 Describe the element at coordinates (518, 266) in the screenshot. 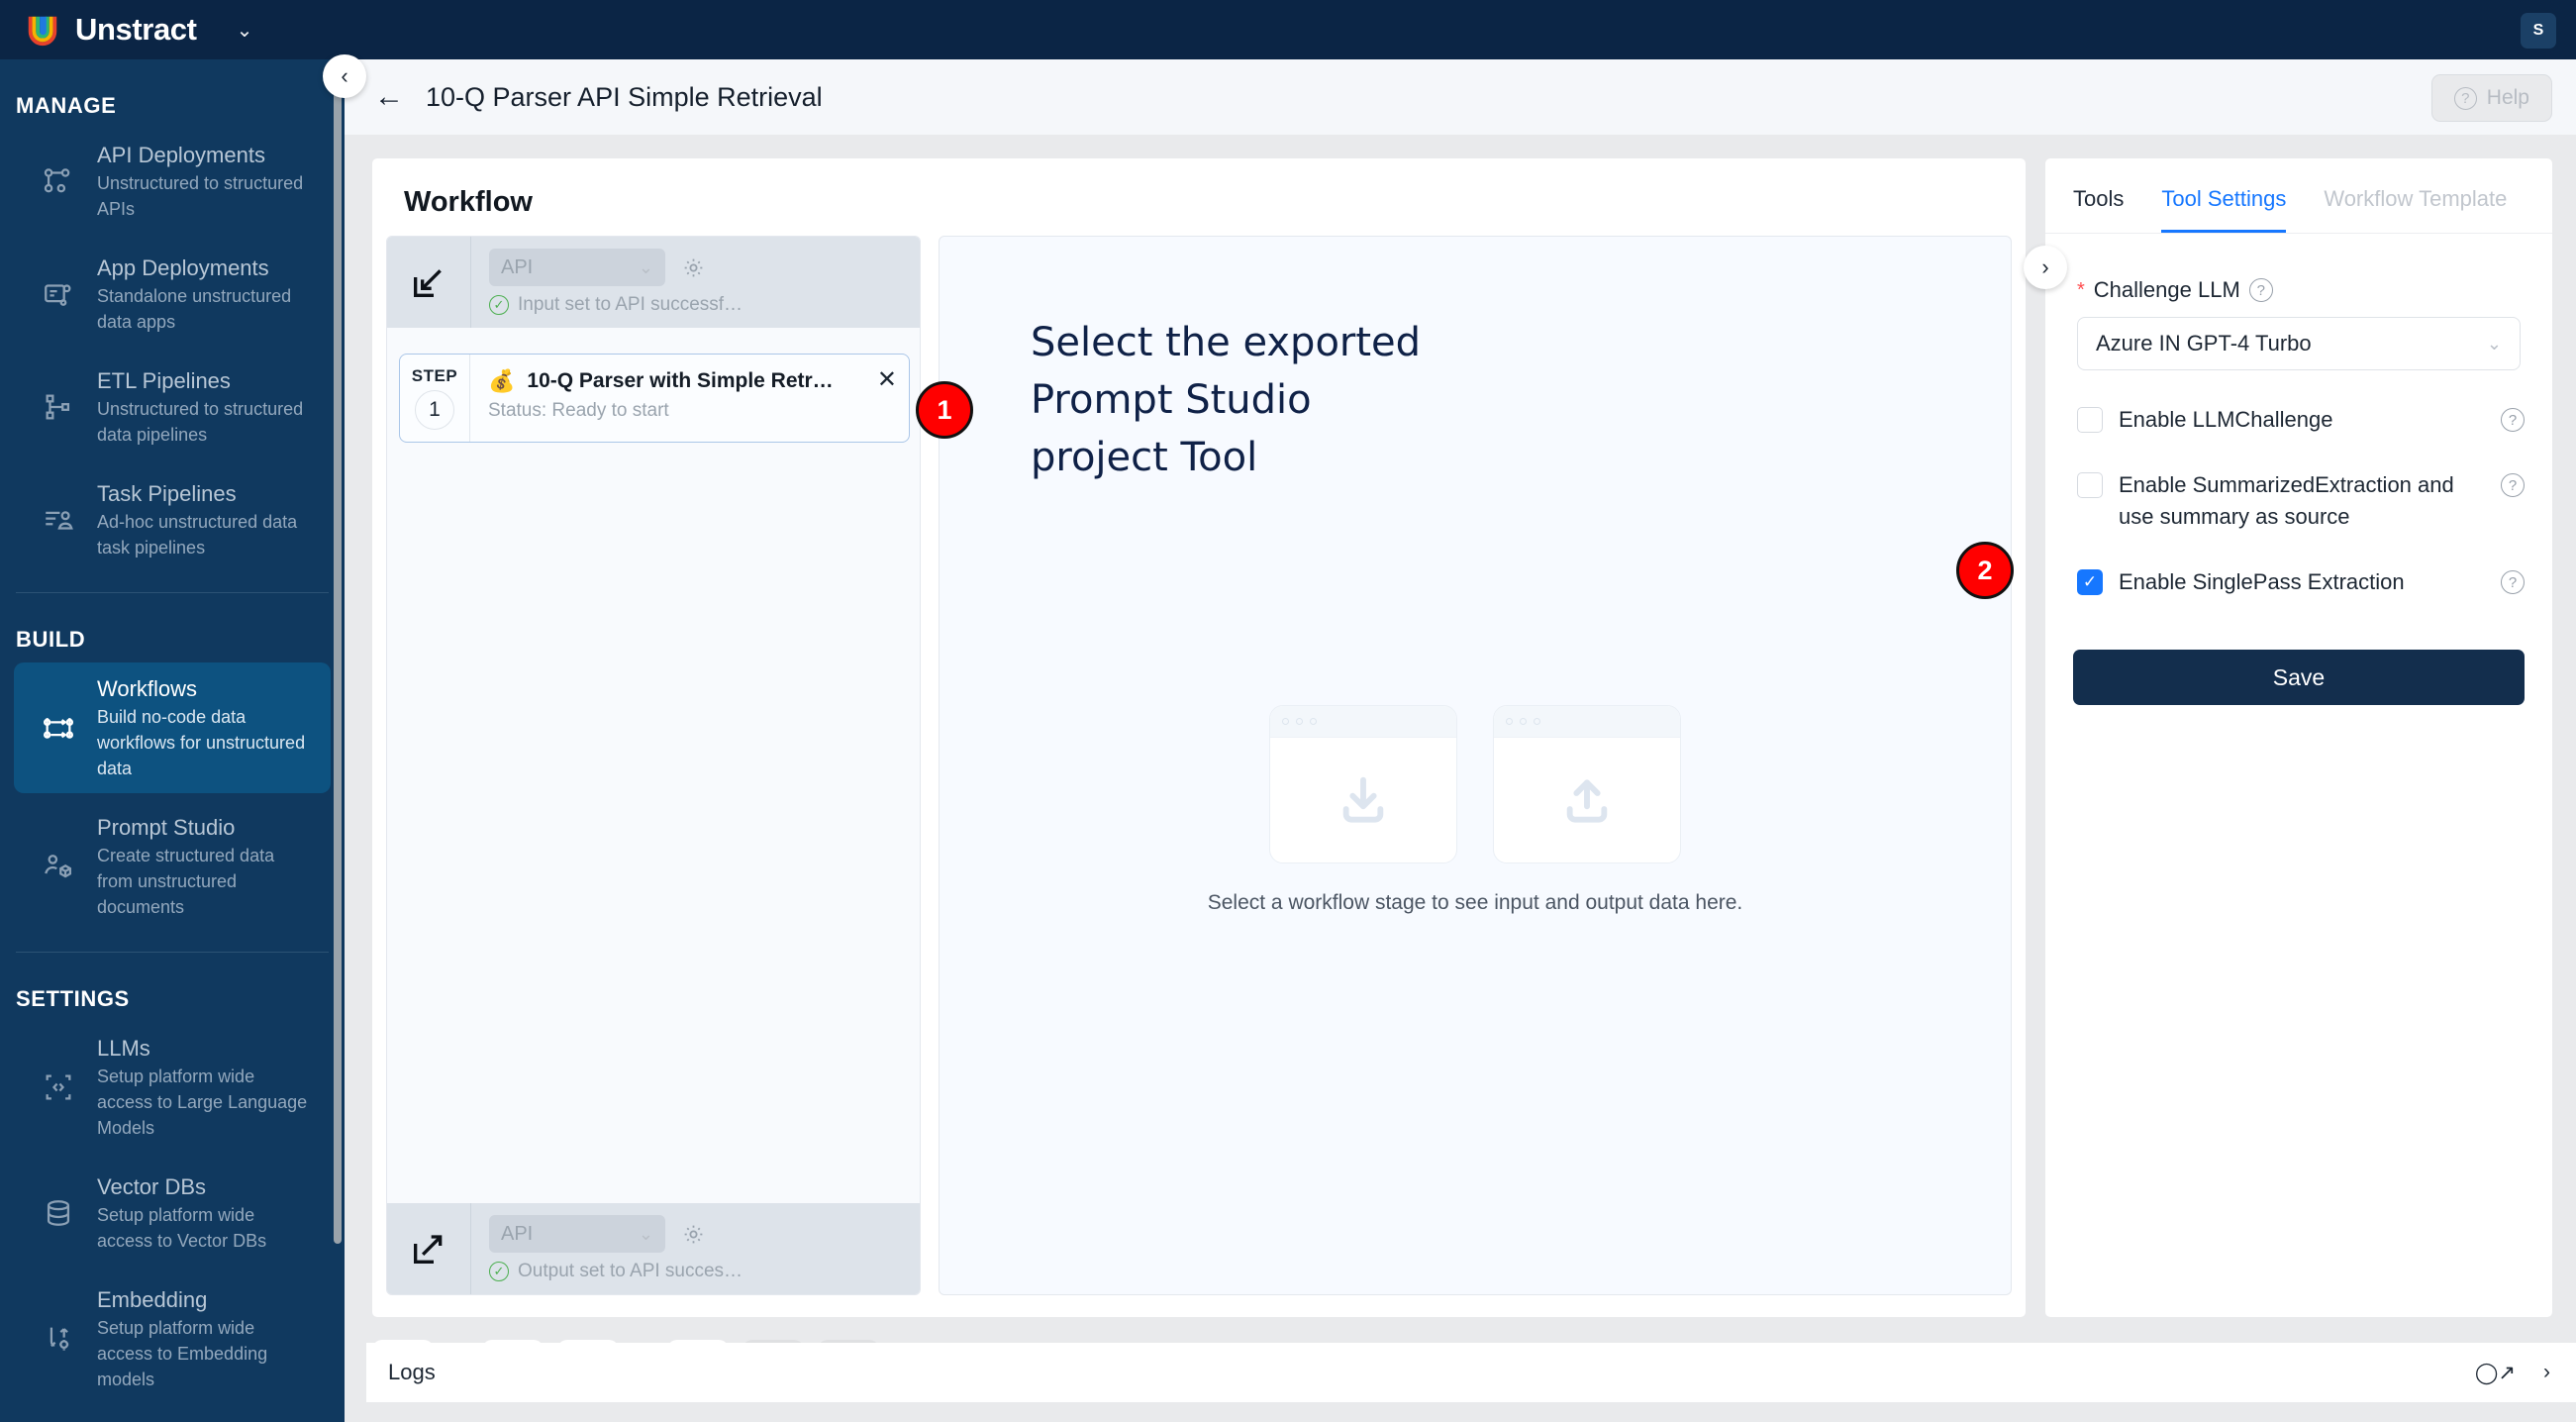

I see `input-connector-value: API` at that location.